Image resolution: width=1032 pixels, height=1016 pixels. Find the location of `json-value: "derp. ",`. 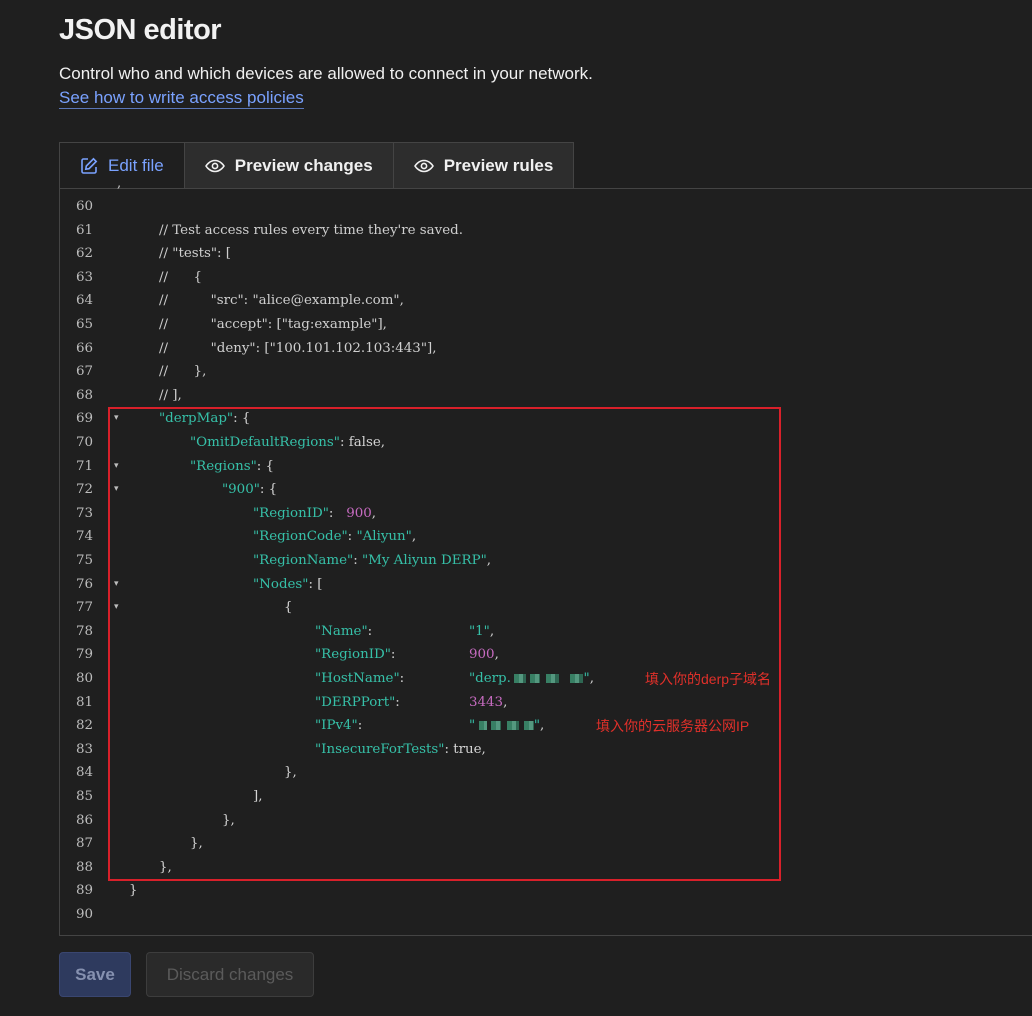

json-value: "derp. ", is located at coordinates (531, 678).